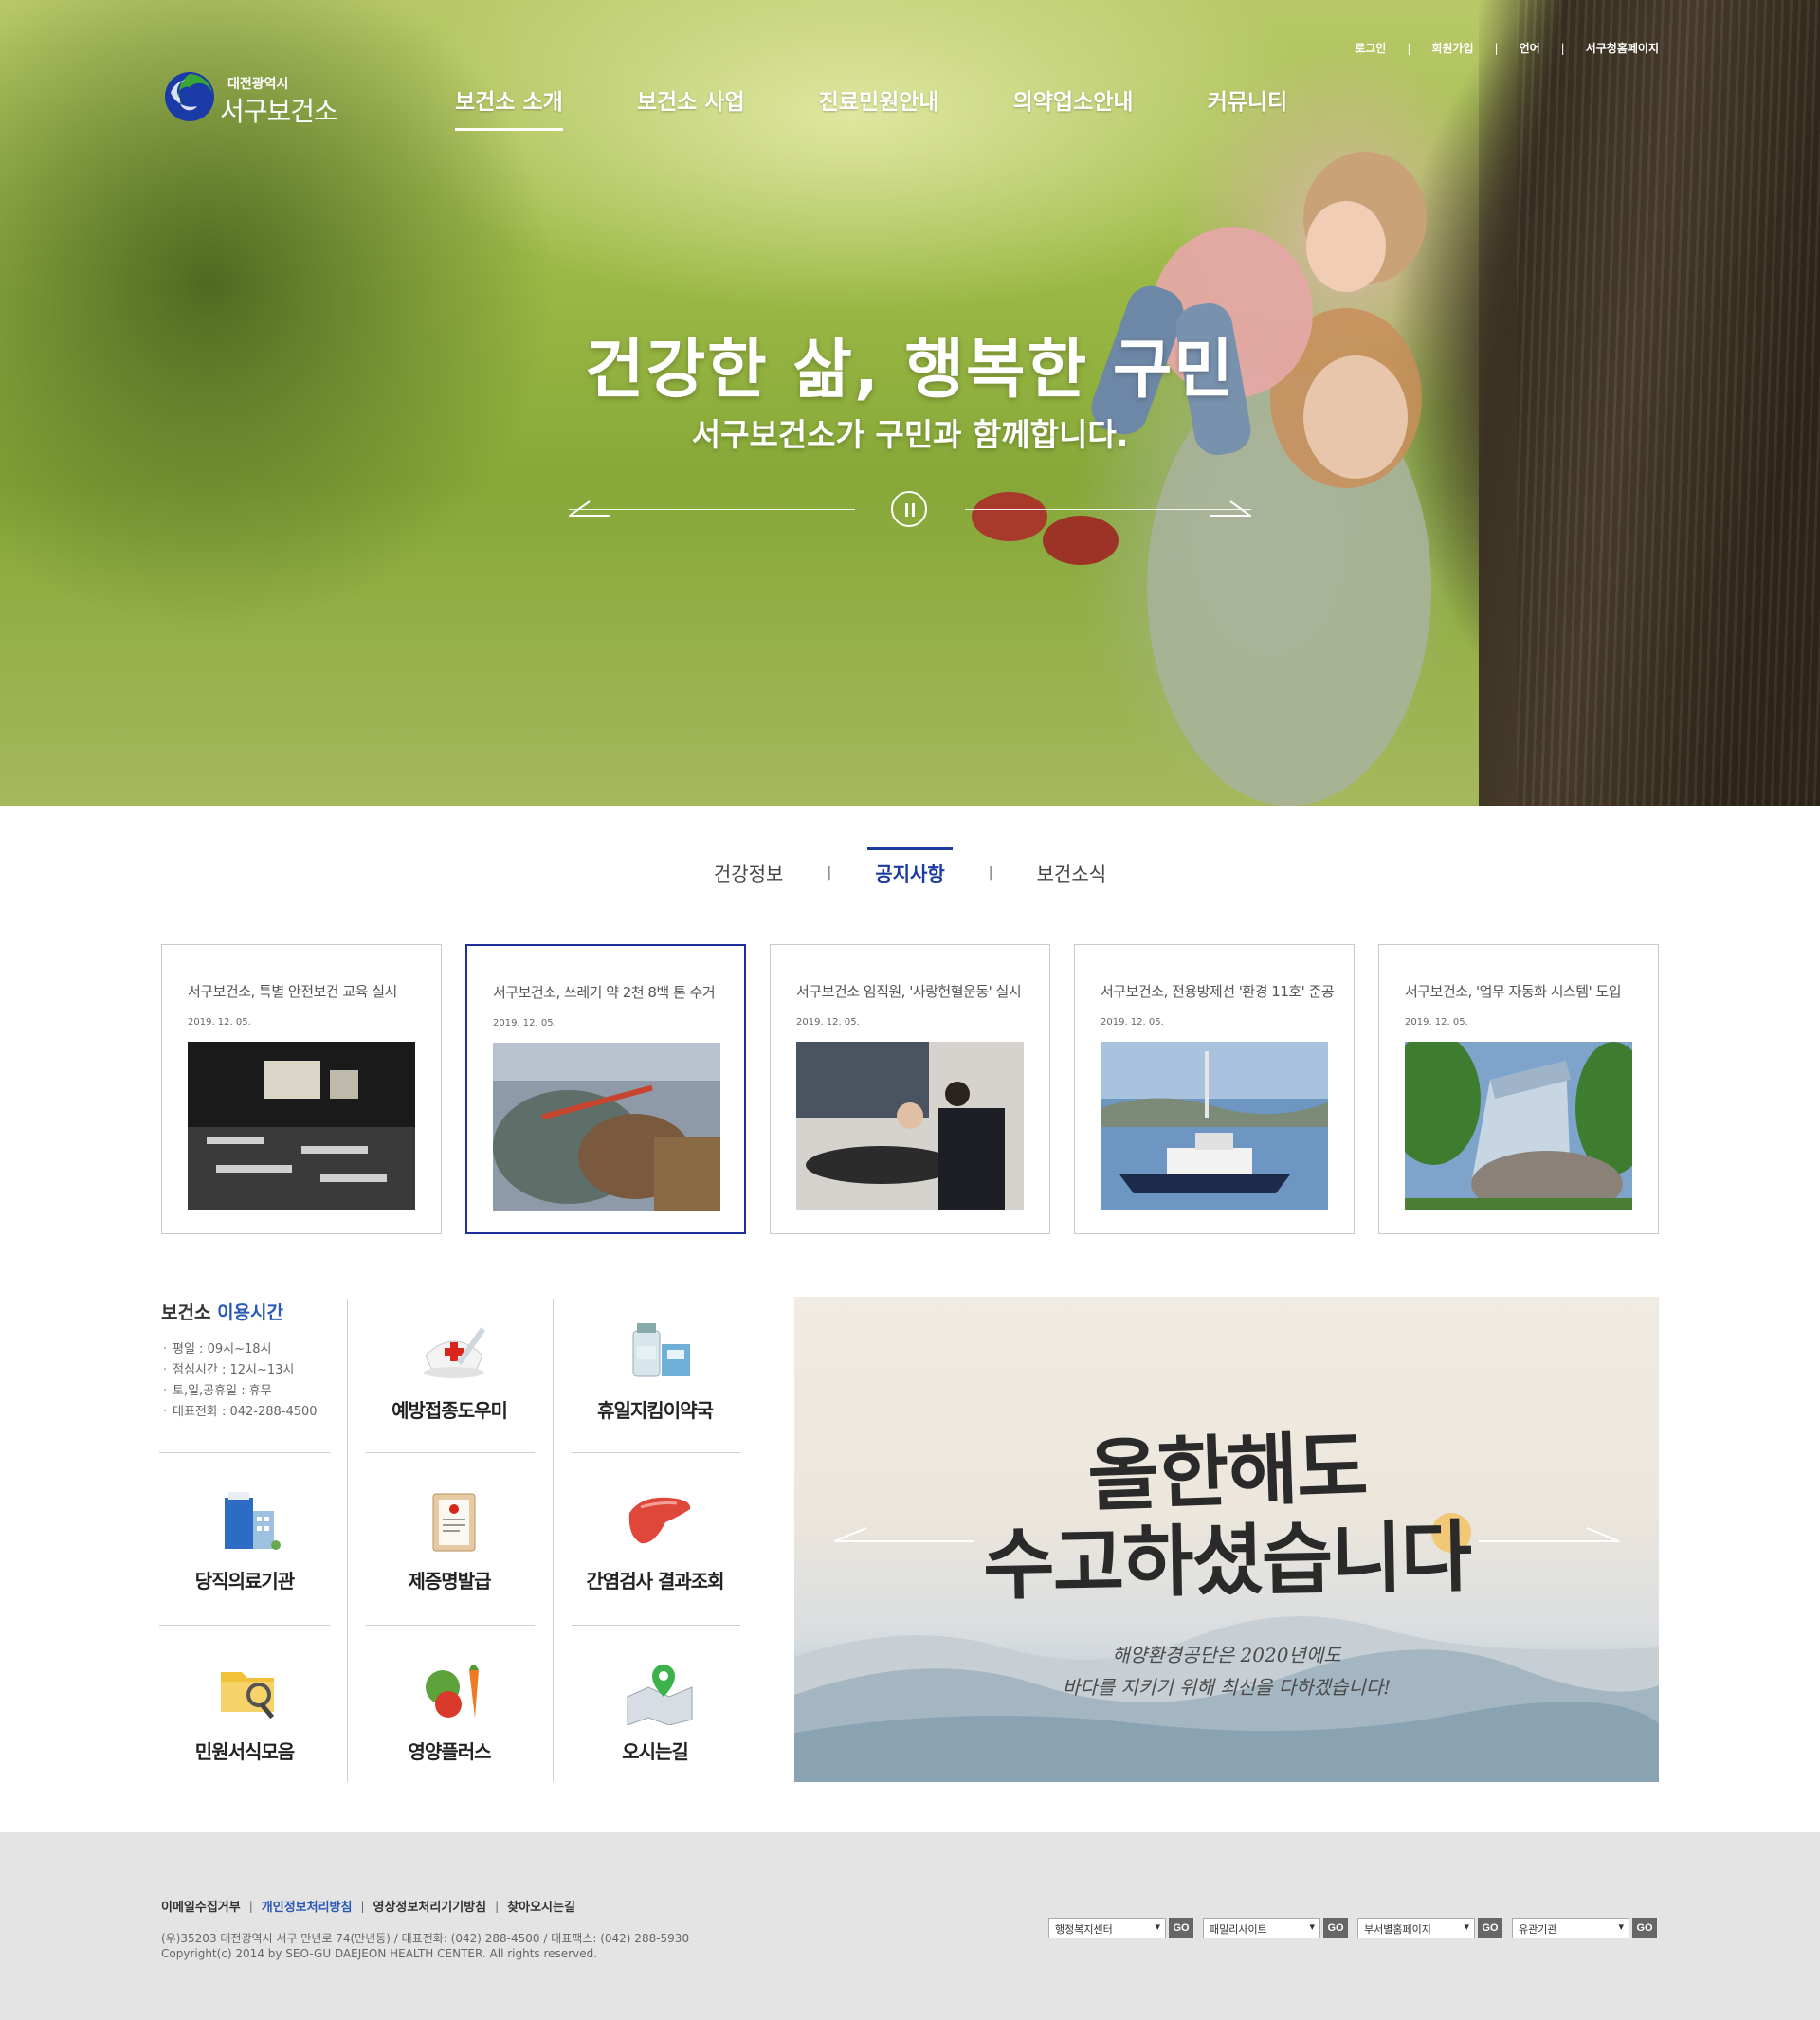 Image resolution: width=1820 pixels, height=2020 pixels. Describe the element at coordinates (1230, 508) in the screenshot. I see `hero-next-arrow-icon` at that location.